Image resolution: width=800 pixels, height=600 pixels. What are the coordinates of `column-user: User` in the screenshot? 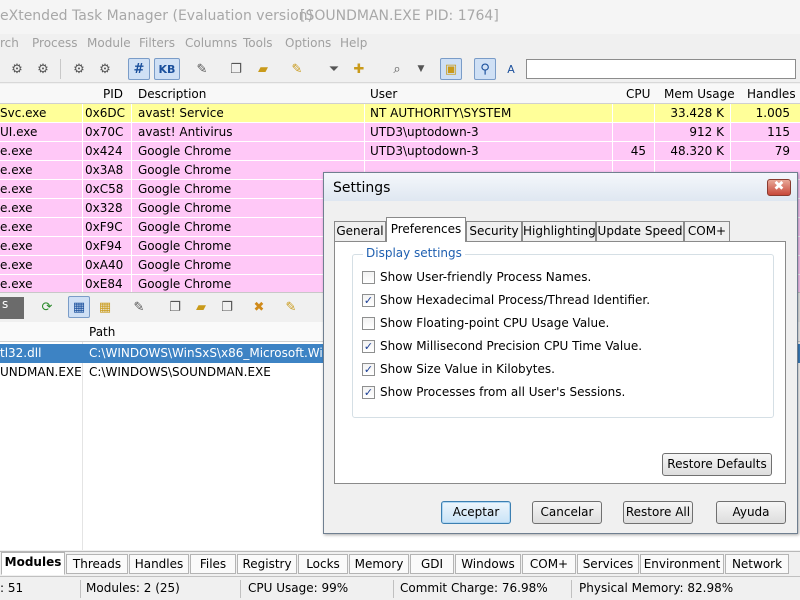 It's located at (383, 94).